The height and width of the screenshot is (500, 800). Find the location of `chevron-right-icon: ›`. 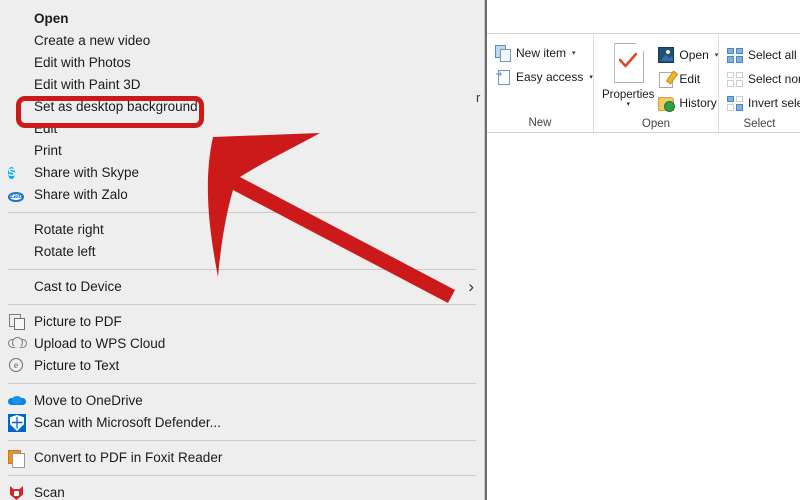

chevron-right-icon: › is located at coordinates (471, 287).